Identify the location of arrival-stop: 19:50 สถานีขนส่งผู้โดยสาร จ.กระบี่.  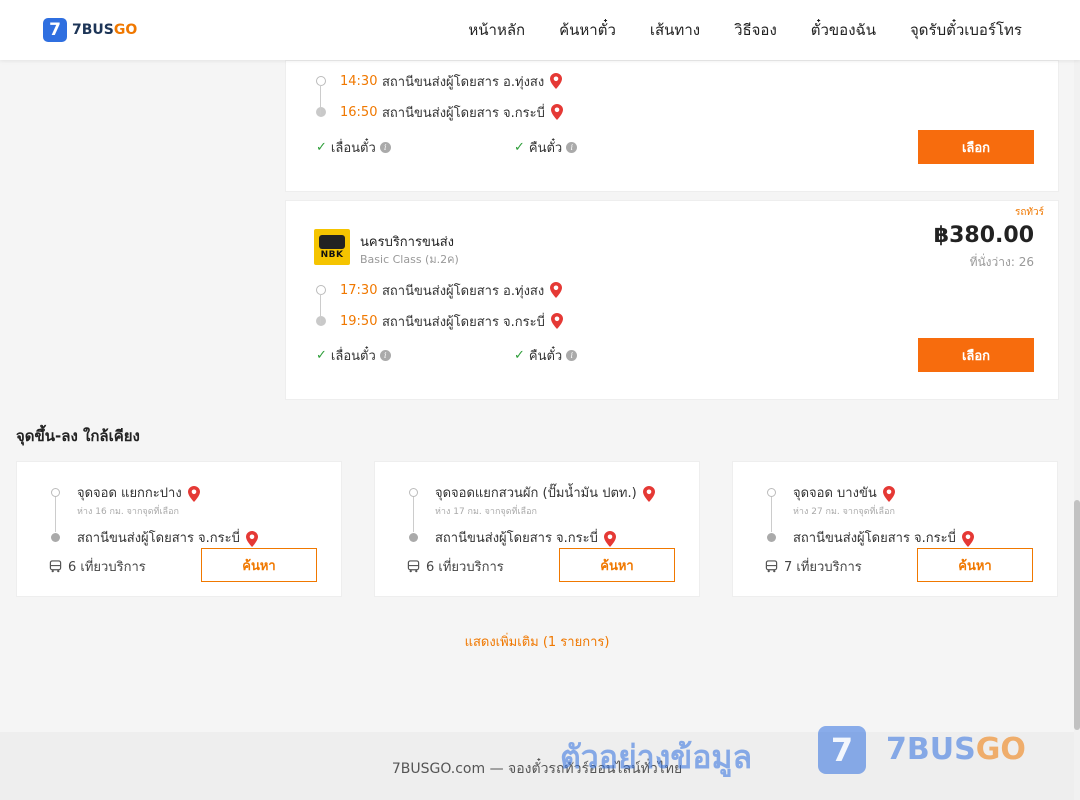
(439, 321).